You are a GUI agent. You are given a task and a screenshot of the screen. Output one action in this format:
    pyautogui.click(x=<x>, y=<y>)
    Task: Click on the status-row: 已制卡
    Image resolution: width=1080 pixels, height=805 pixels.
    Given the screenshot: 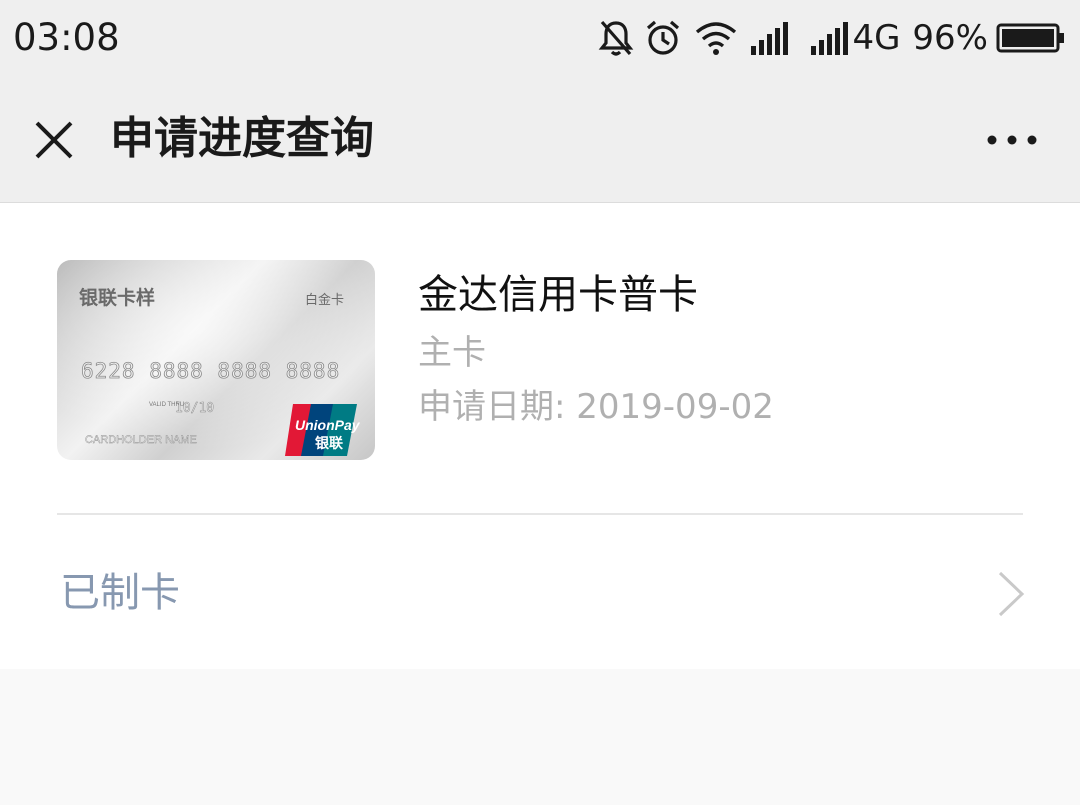 What is the action you would take?
    pyautogui.click(x=540, y=595)
    